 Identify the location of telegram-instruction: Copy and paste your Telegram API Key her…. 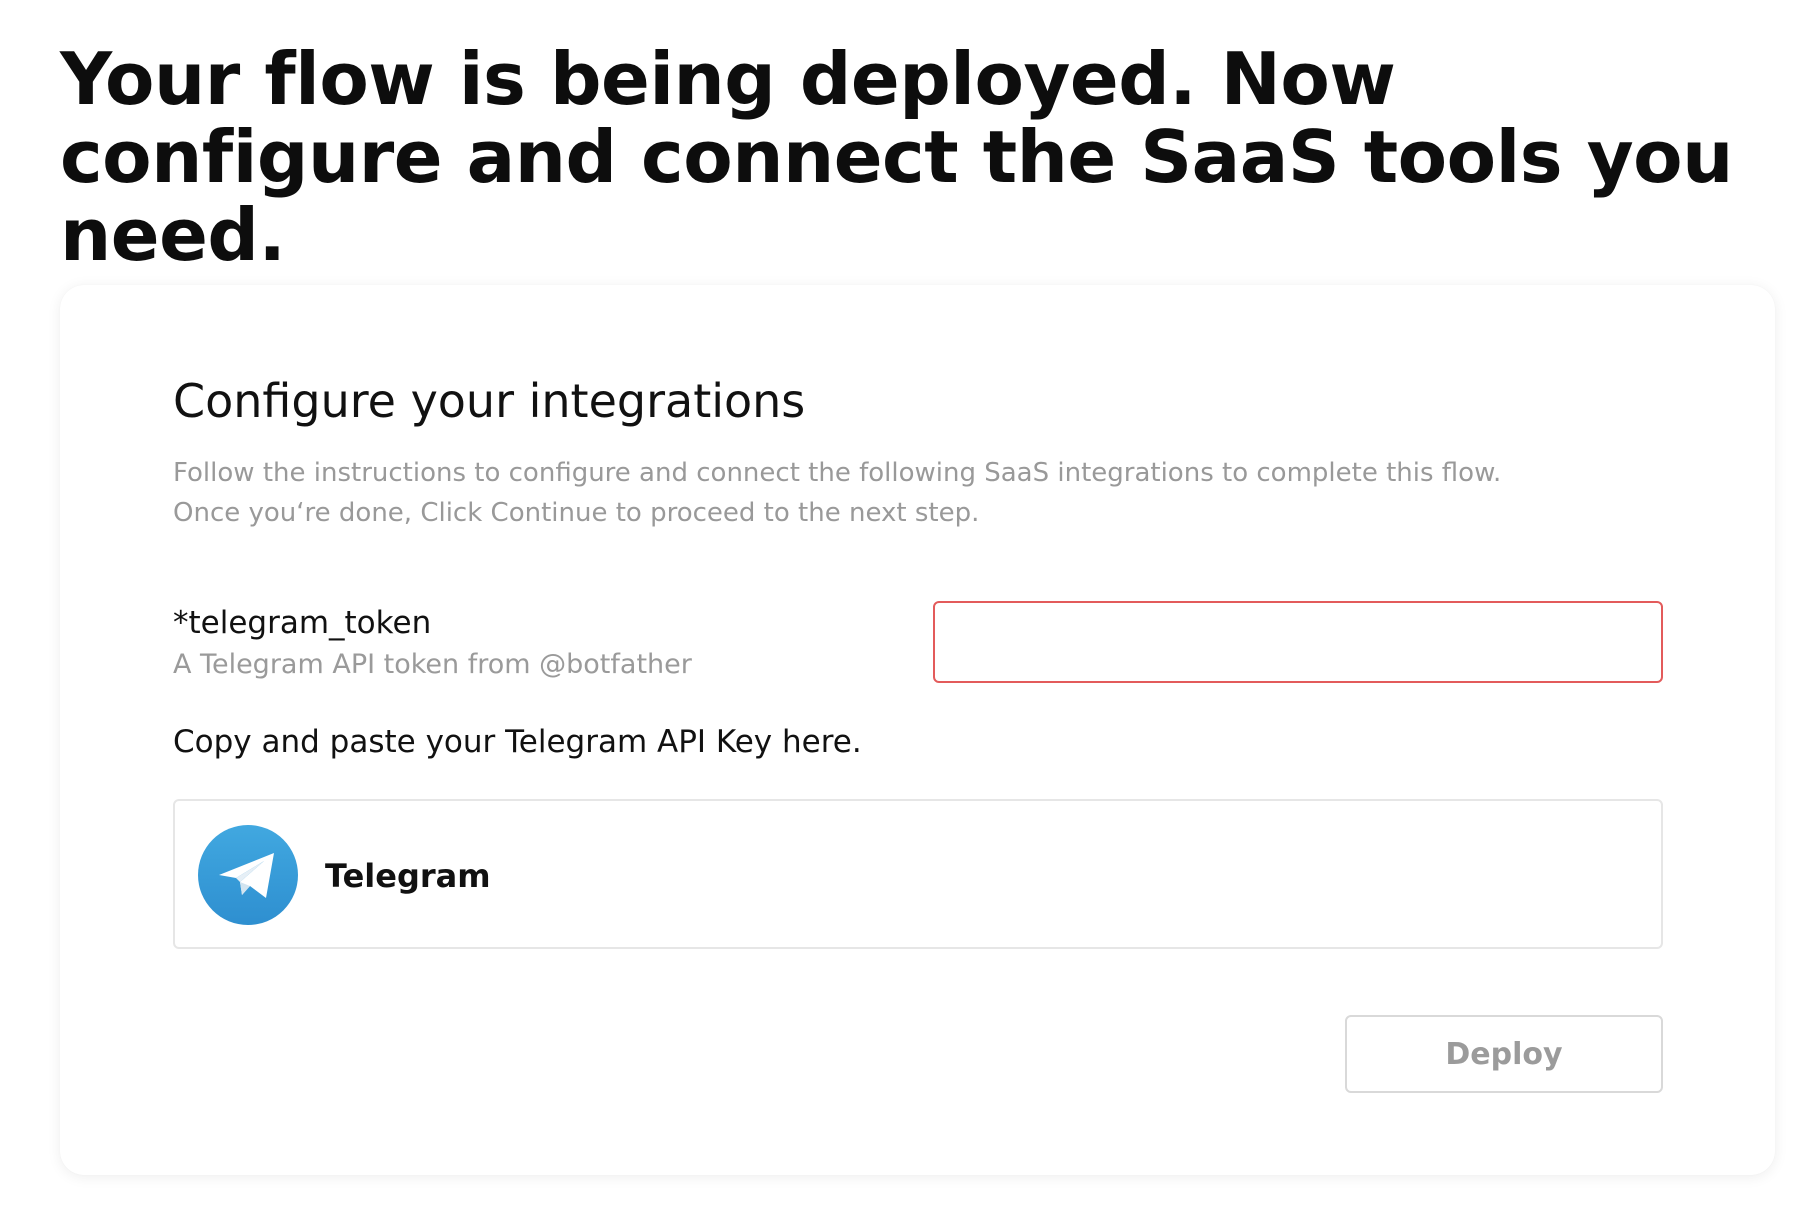
(517, 742).